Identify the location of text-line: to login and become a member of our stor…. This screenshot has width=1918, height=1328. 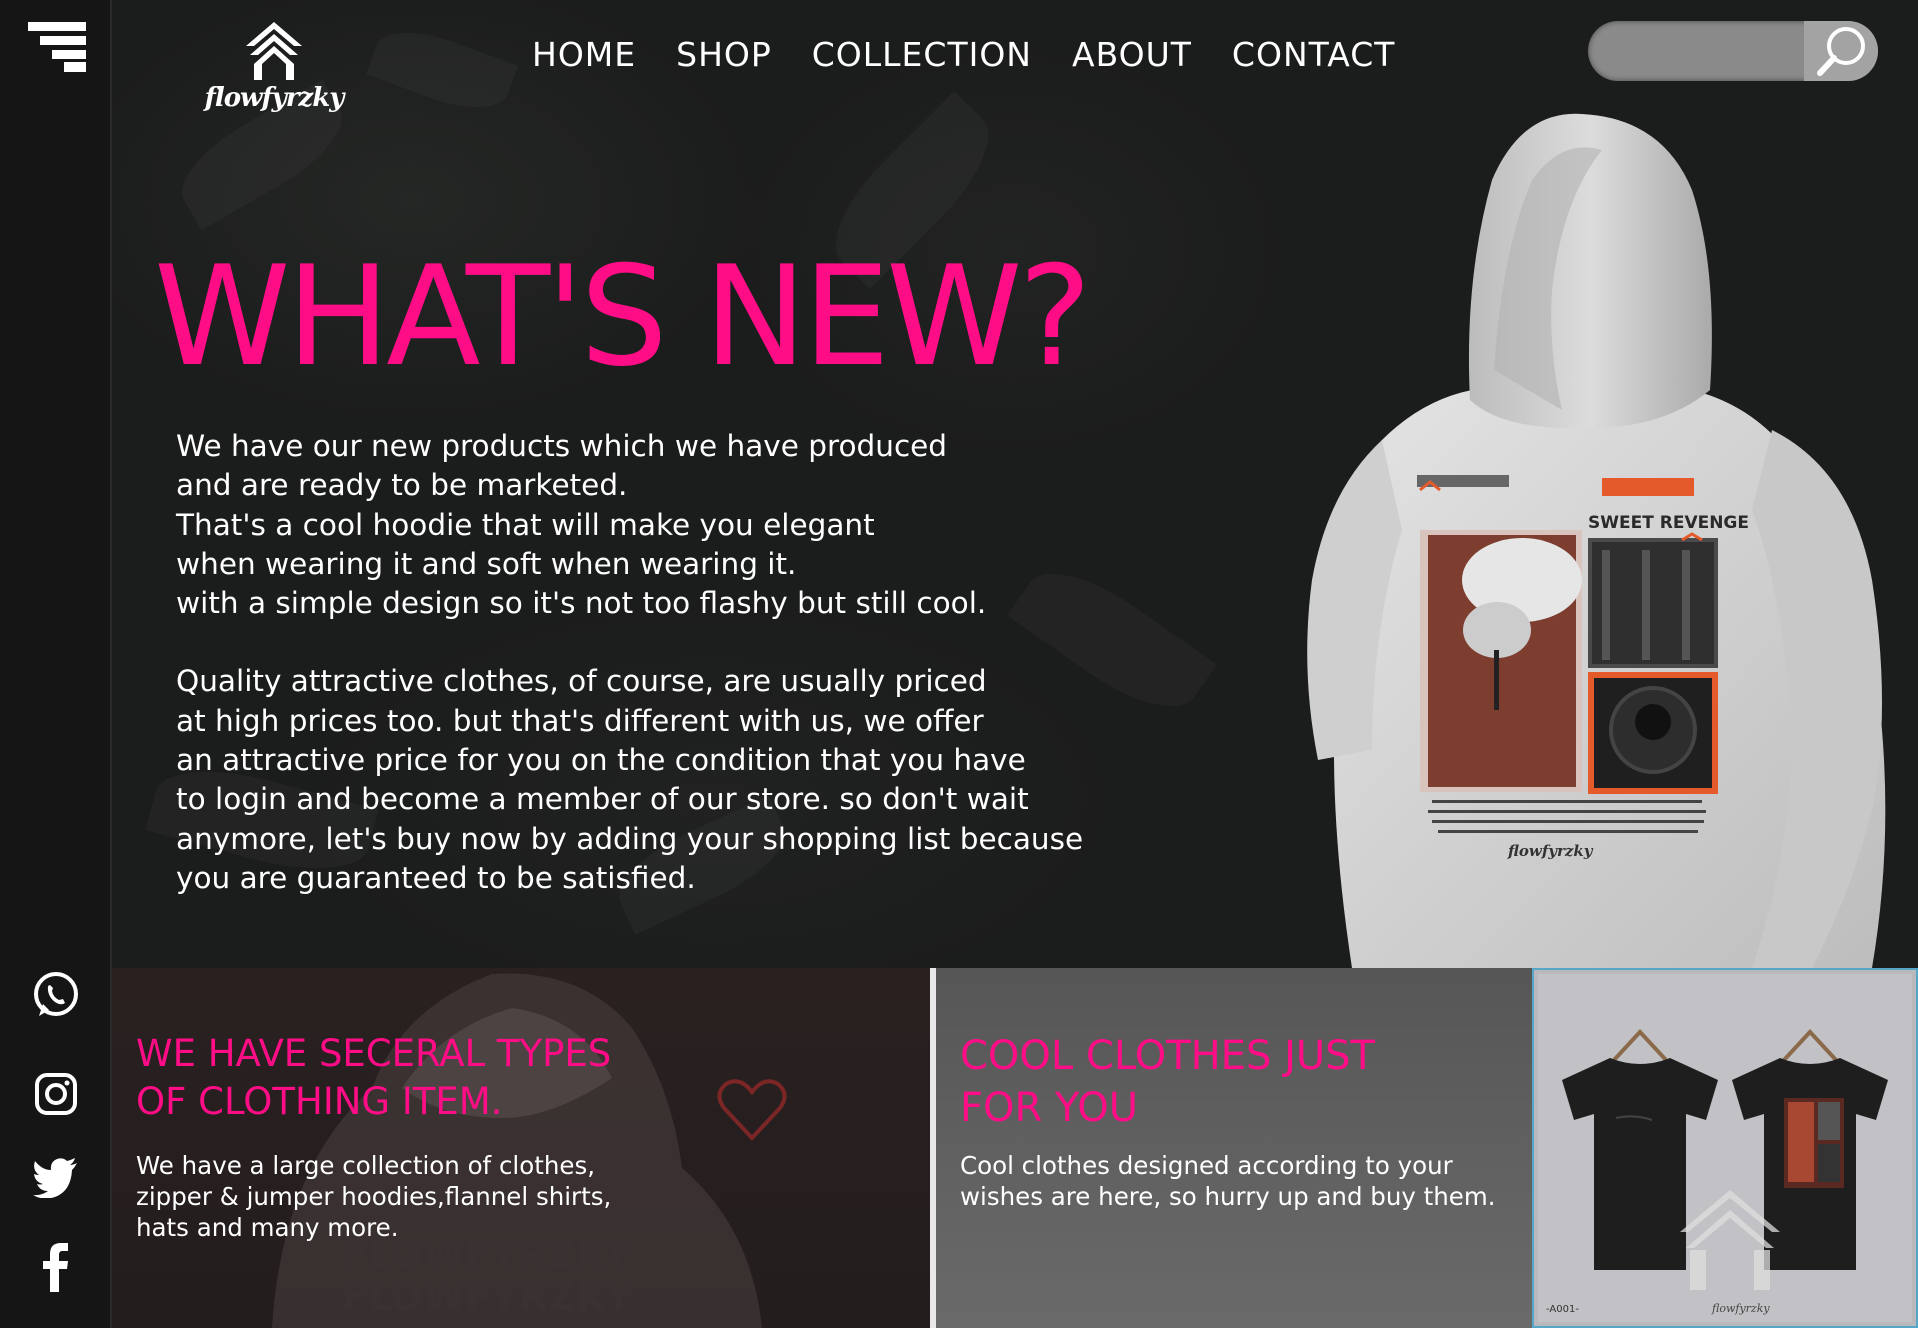
(602, 799).